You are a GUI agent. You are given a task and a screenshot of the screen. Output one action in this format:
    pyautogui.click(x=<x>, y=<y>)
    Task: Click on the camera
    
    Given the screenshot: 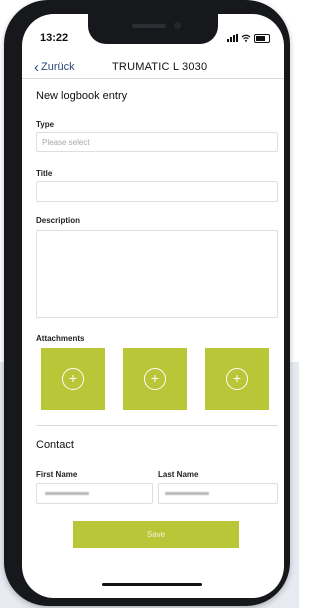 What is the action you would take?
    pyautogui.click(x=177, y=25)
    